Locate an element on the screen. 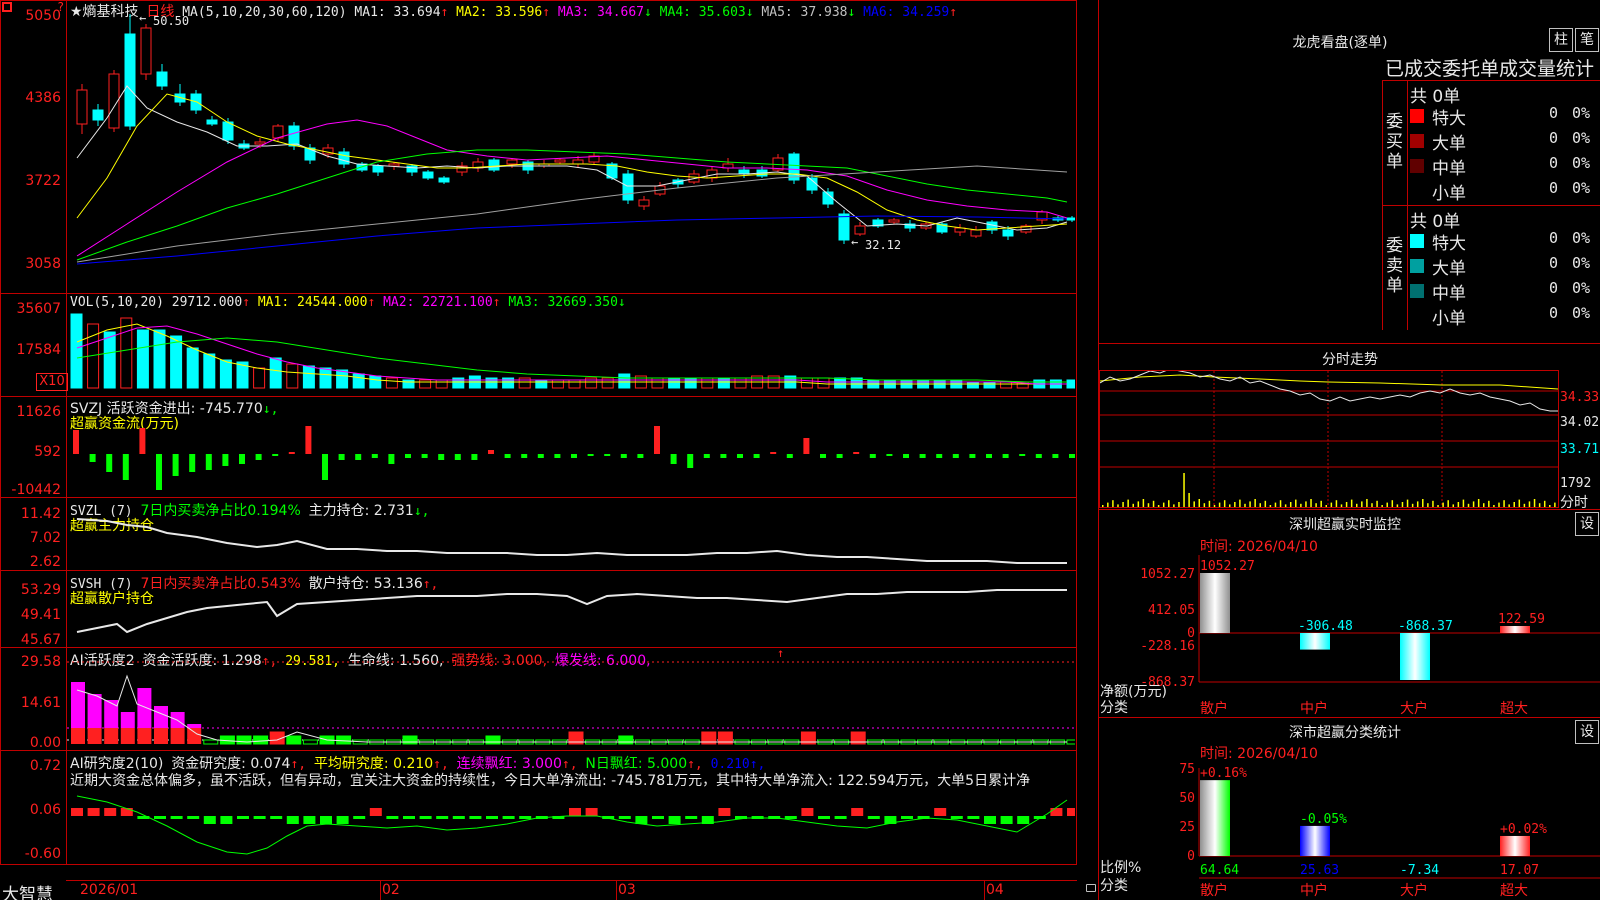 The width and height of the screenshot is (1600, 900). svsh-chart is located at coordinates (571, 613).